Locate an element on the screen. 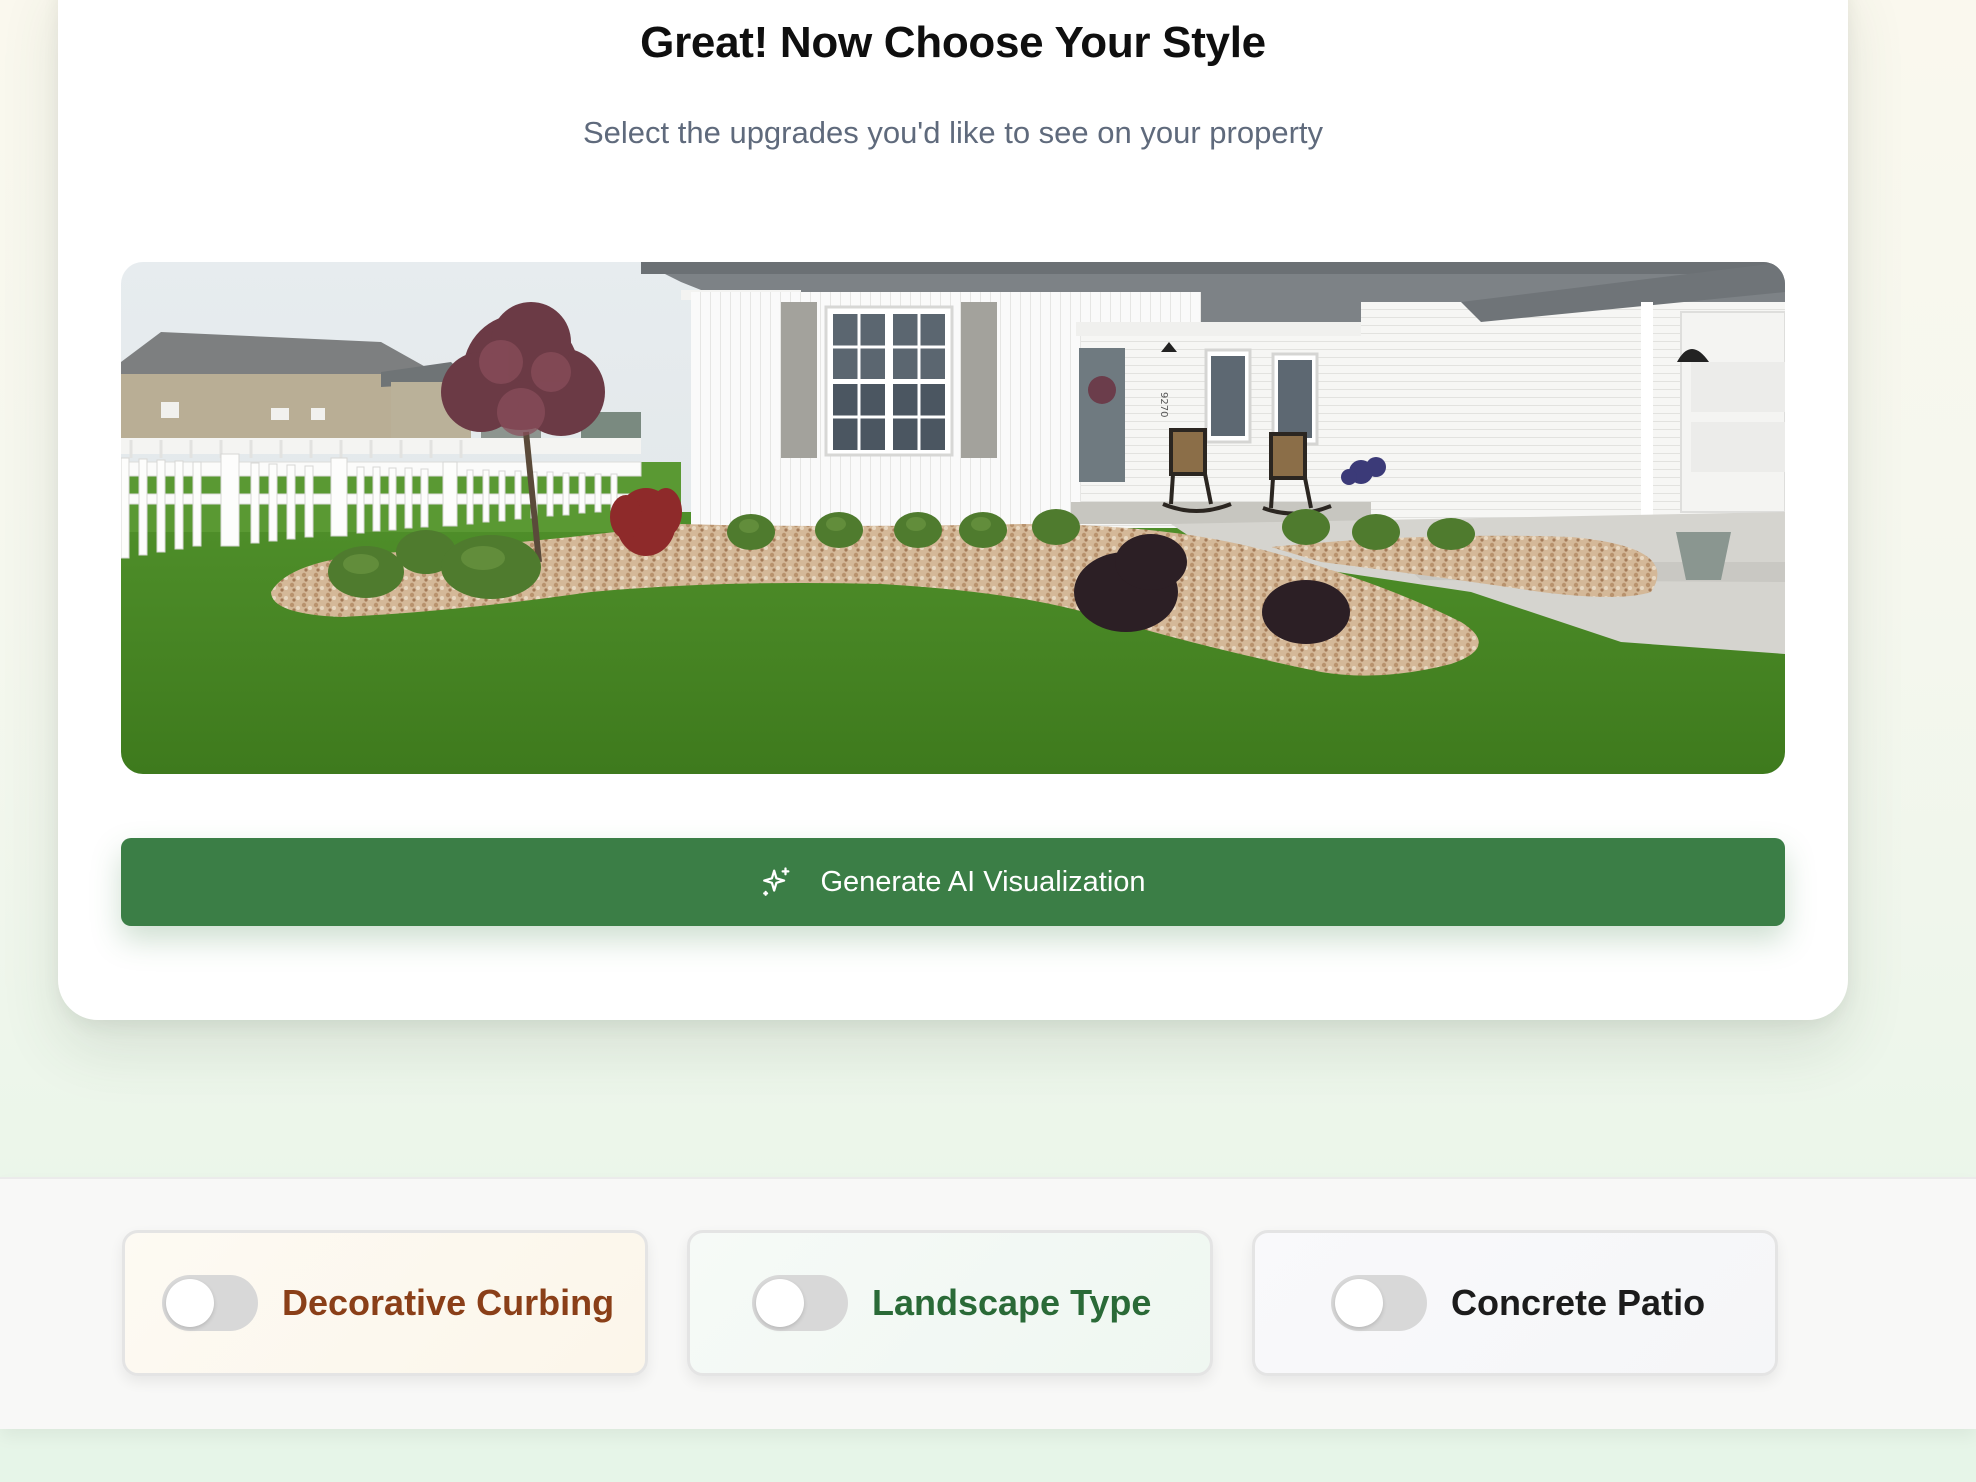  option-label: Decorative Curbing is located at coordinates (448, 1302).